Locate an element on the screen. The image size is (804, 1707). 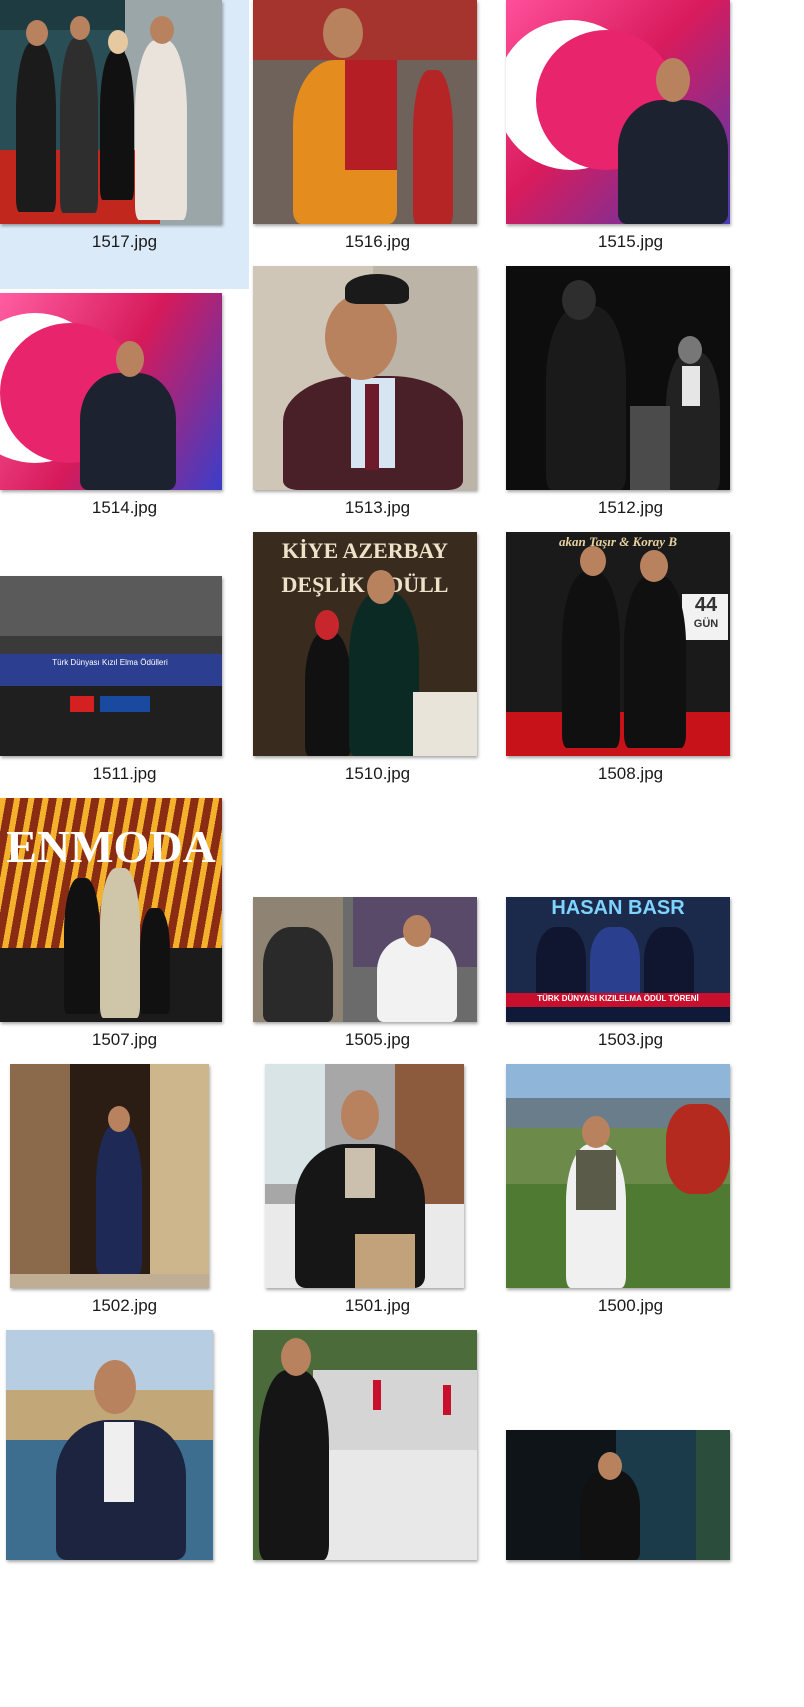
thumbnail-image: KİYE AZERBAY DEŞLİK ÖDÜLL is located at coordinates (365, 644).